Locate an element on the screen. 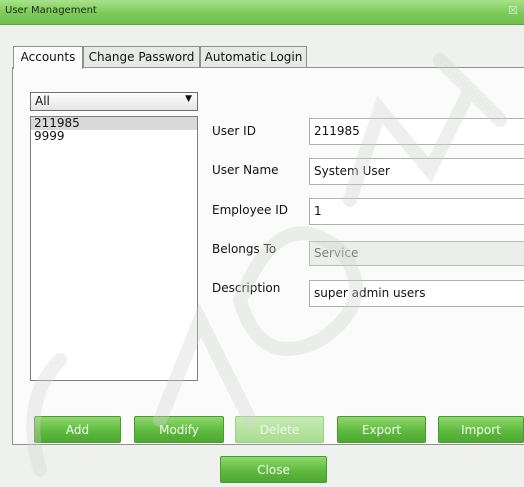 The height and width of the screenshot is (487, 524). export-button: Export is located at coordinates (381, 429).